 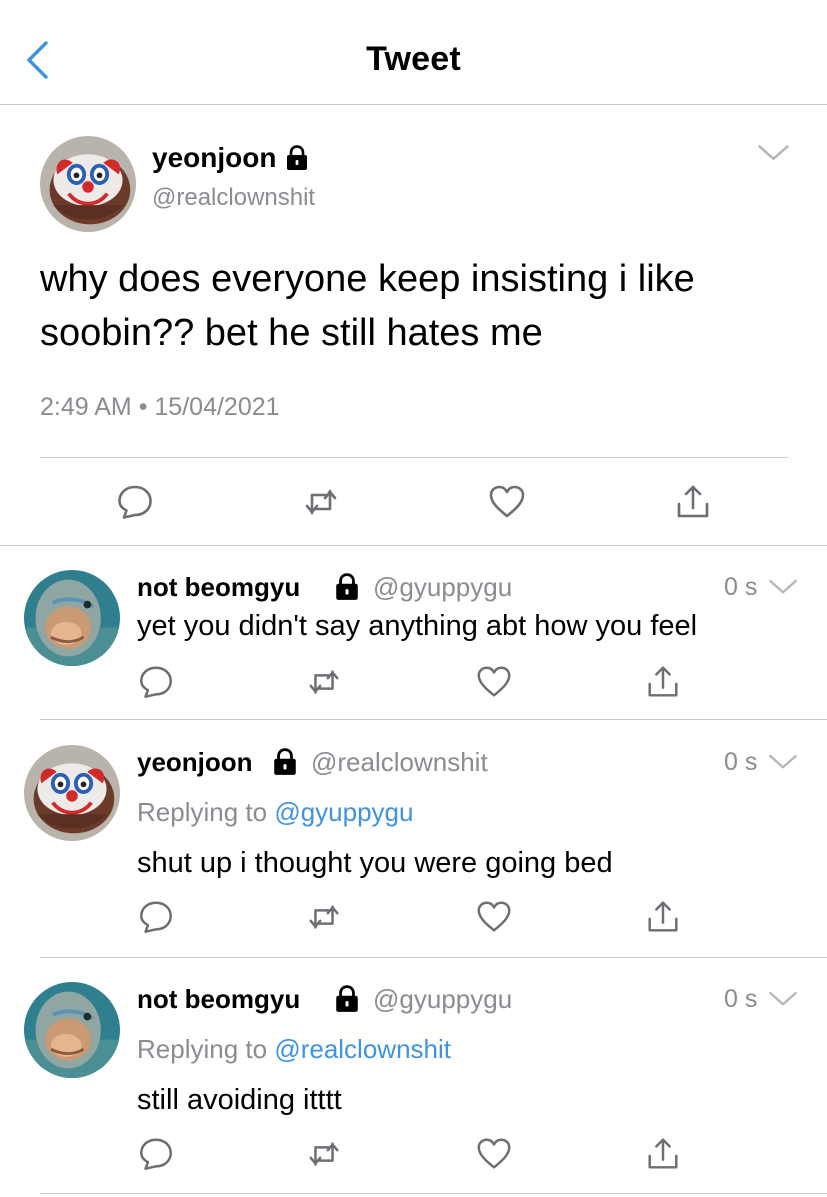 I want to click on replying-to-mention: @gyuppygu, so click(x=343, y=812).